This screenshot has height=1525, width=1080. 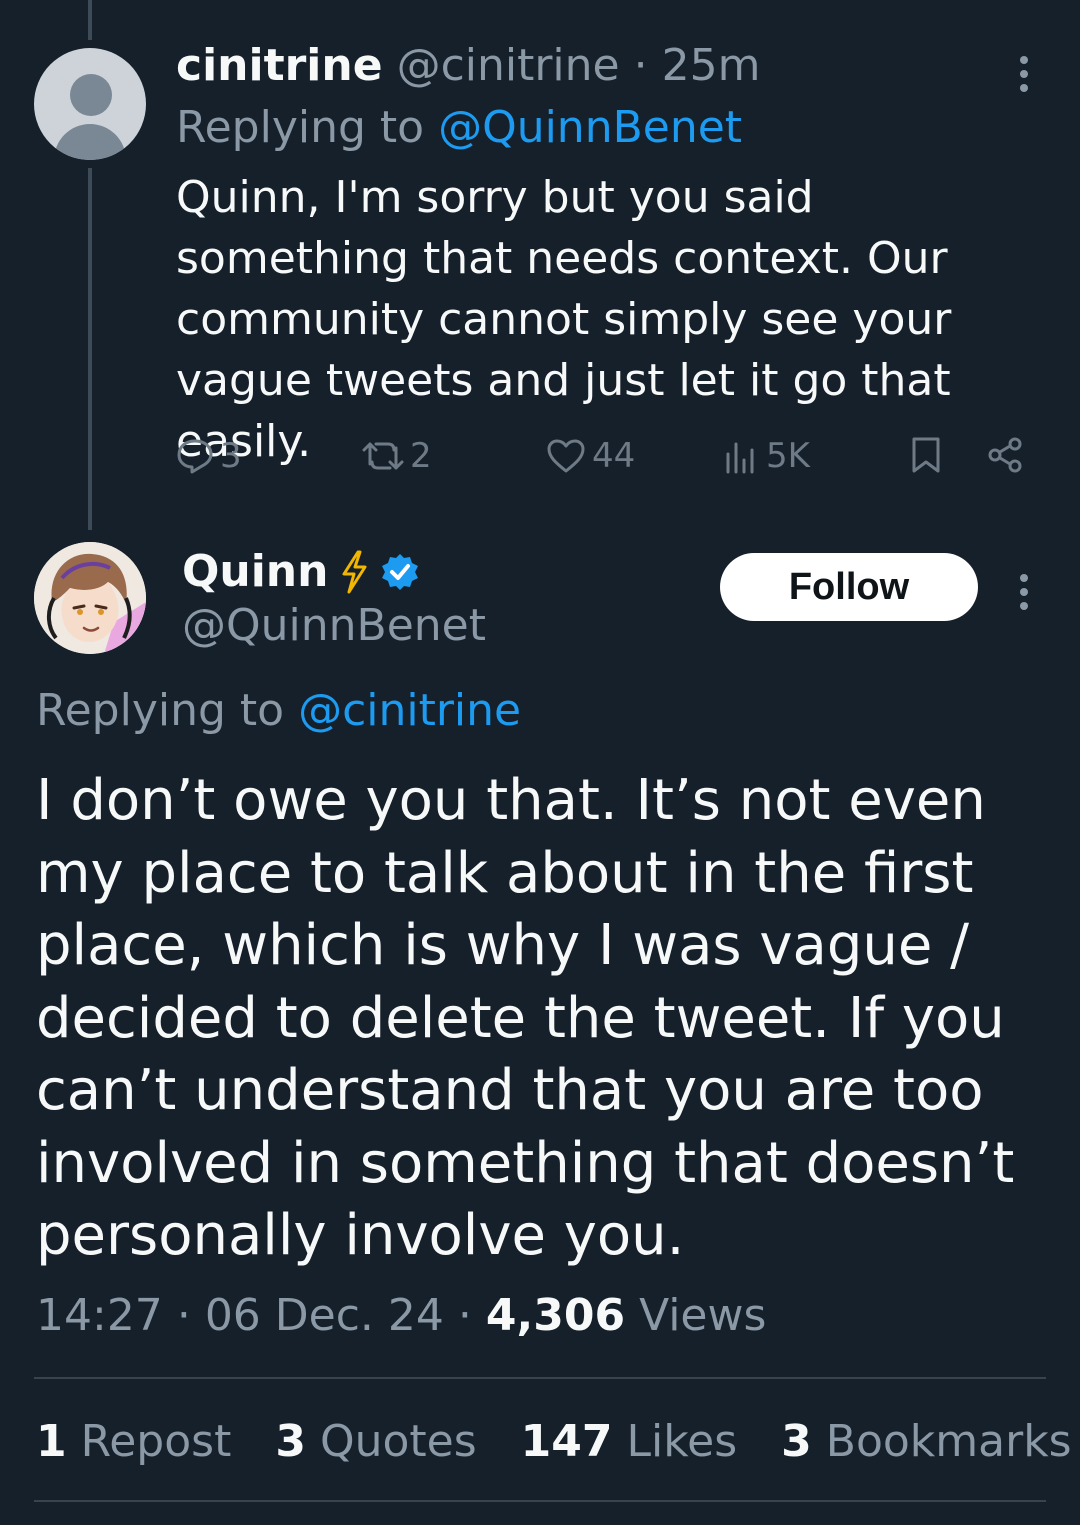 I want to click on repost-count: 2, so click(x=421, y=456).